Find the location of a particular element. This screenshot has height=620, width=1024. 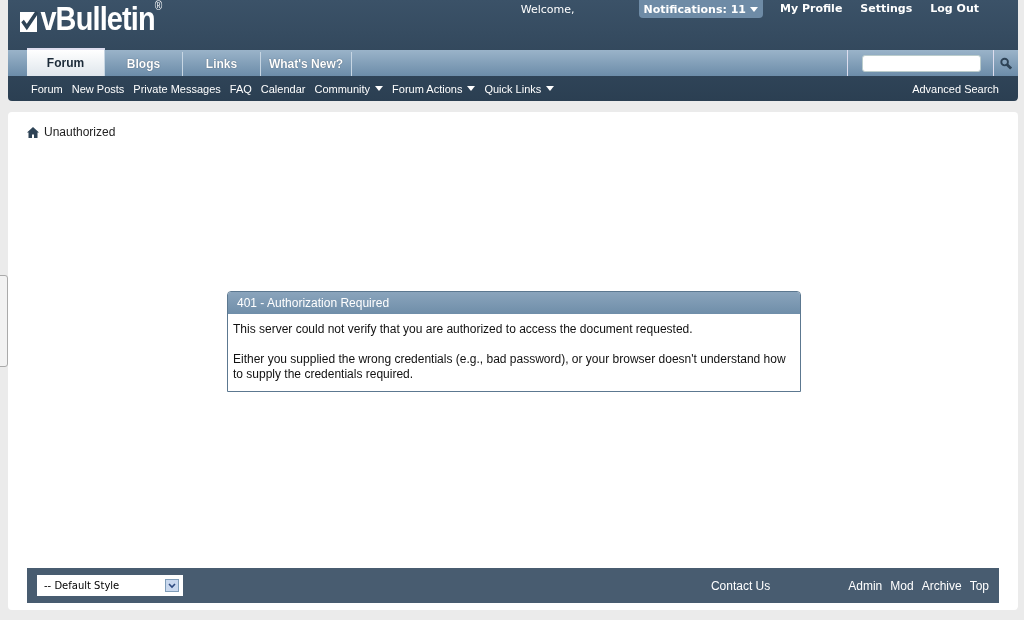

home-icon is located at coordinates (33, 132).